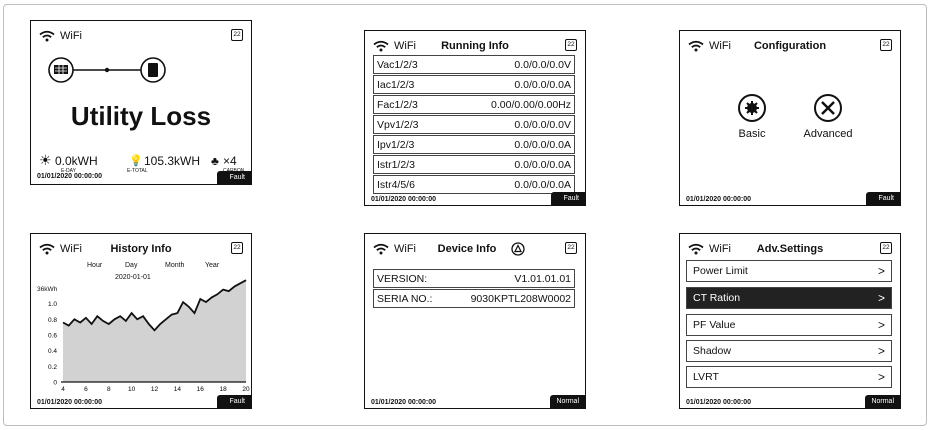  What do you see at coordinates (109, 389) in the screenshot?
I see `x-tick-label: 8` at bounding box center [109, 389].